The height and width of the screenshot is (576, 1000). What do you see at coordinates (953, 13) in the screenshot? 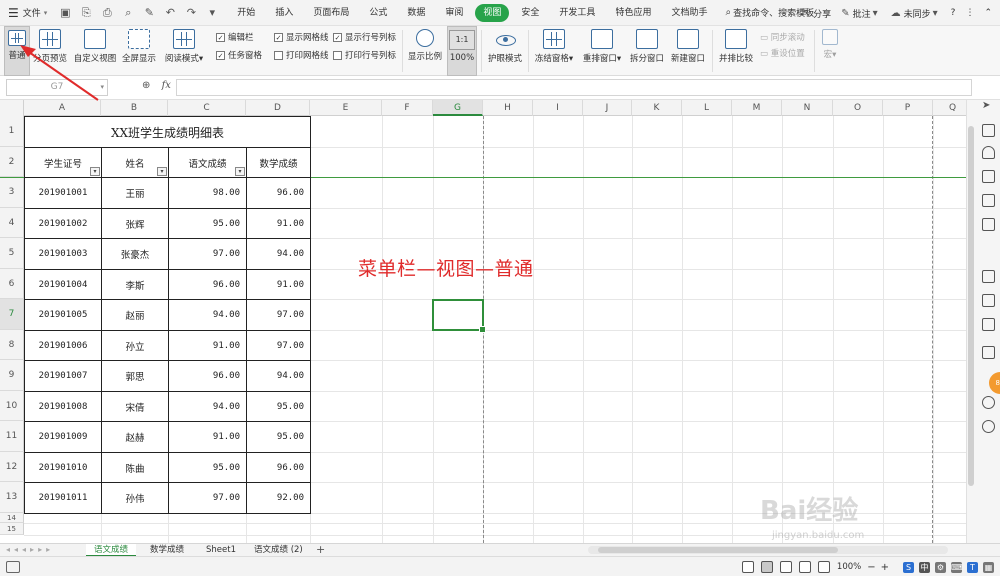
I see `help-button: ?` at bounding box center [953, 13].